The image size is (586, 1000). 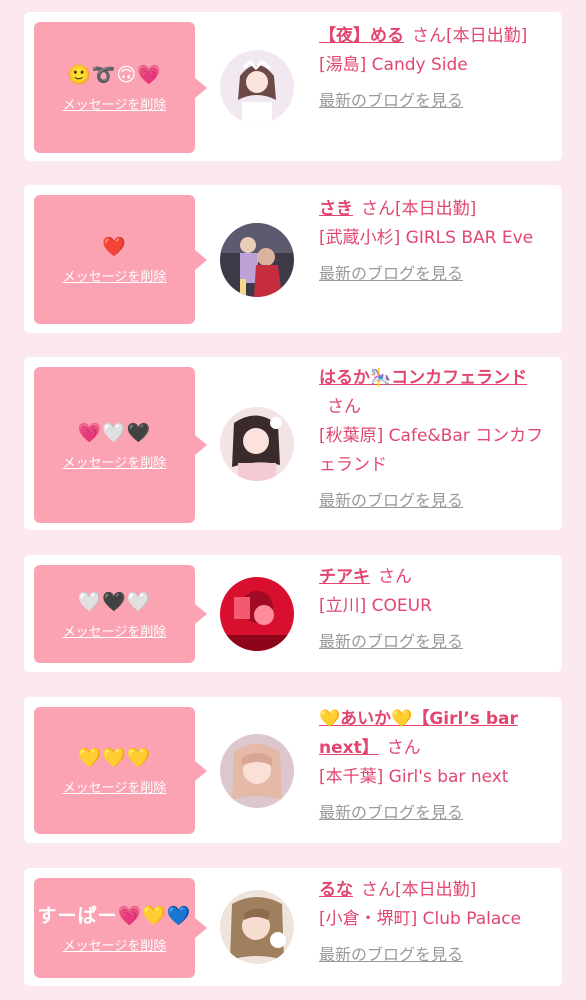 I want to click on message-text: 🤍🖤🤍, so click(x=114, y=601).